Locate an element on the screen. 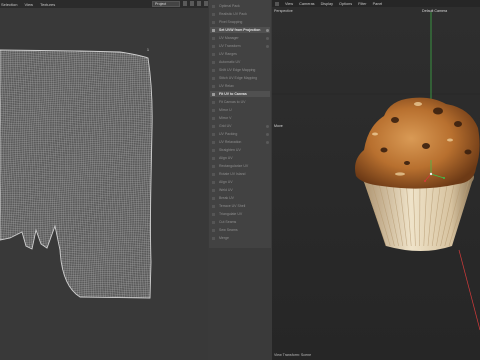 This screenshot has width=480, height=360. tool-automatic-uv: Automatic UV is located at coordinates (240, 62).